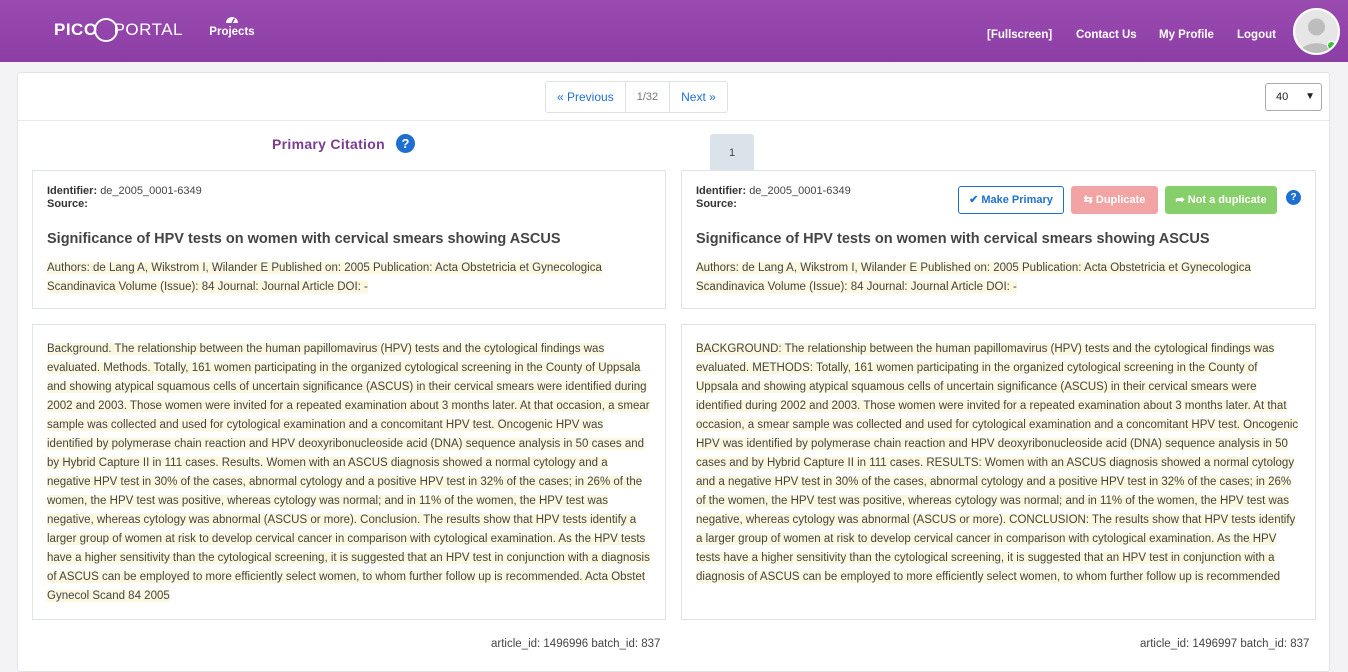  What do you see at coordinates (974, 200) in the screenshot?
I see `check-icon: ✔` at bounding box center [974, 200].